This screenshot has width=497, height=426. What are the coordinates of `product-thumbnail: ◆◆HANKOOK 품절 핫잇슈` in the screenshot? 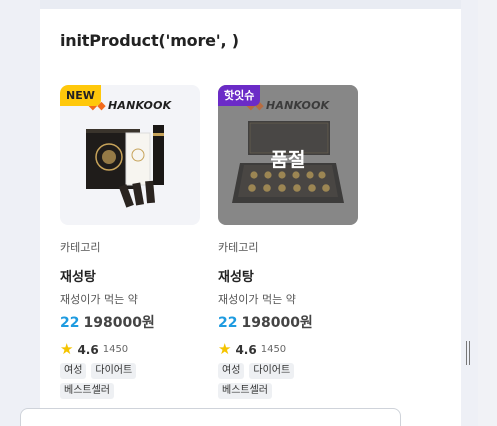 It's located at (288, 155).